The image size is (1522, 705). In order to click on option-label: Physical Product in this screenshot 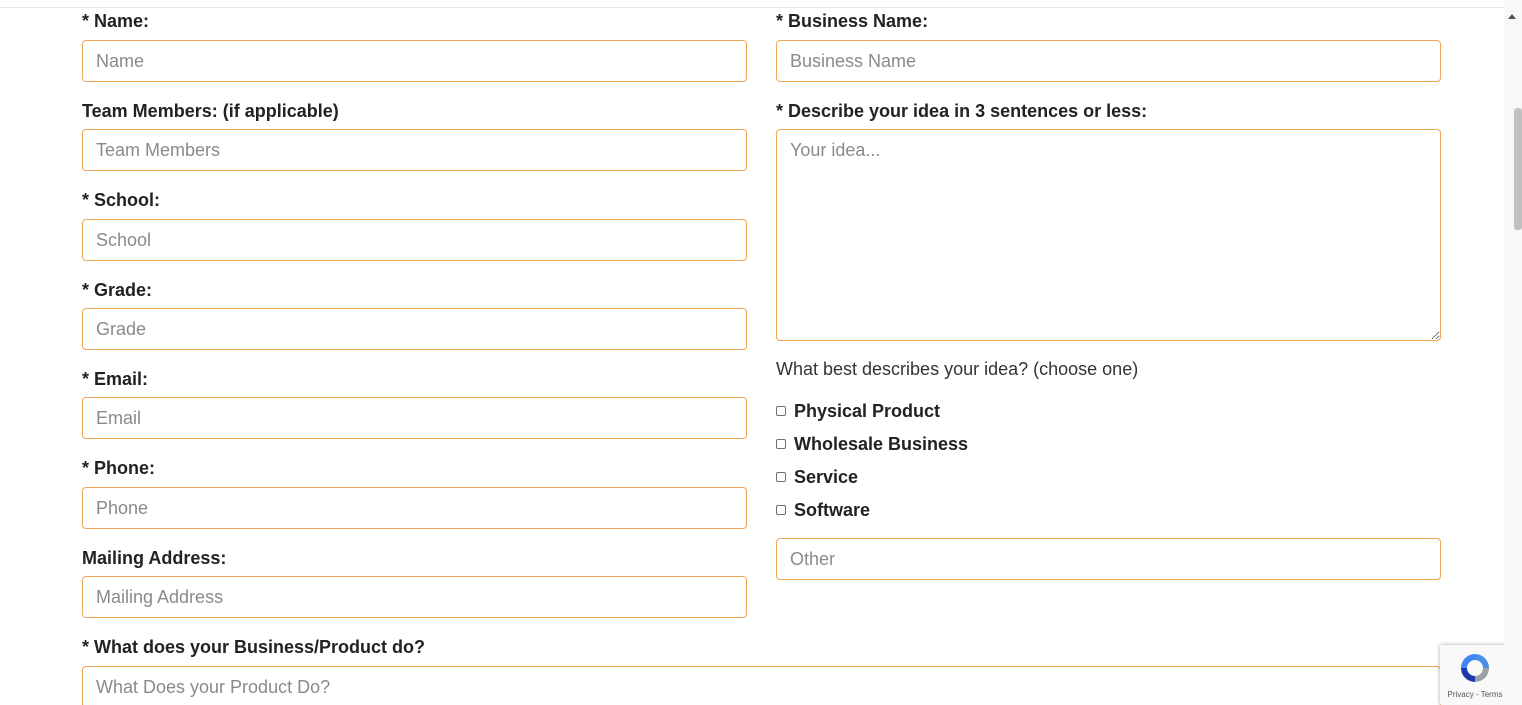, I will do `click(867, 410)`.